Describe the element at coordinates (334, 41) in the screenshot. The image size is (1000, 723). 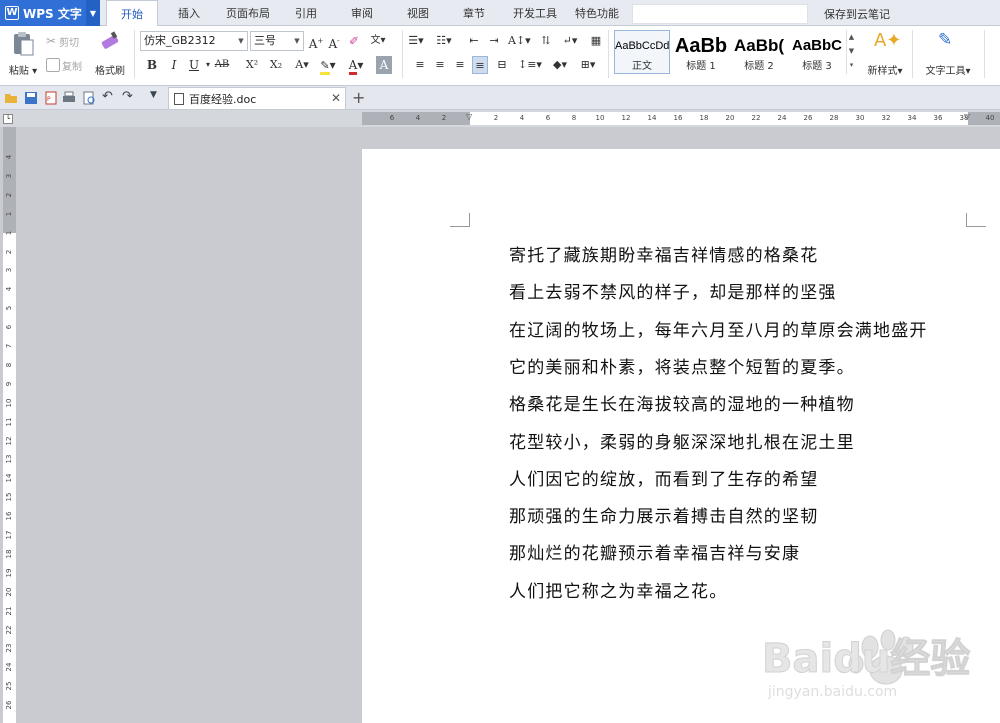
I see `shrink-font-button: A-` at that location.